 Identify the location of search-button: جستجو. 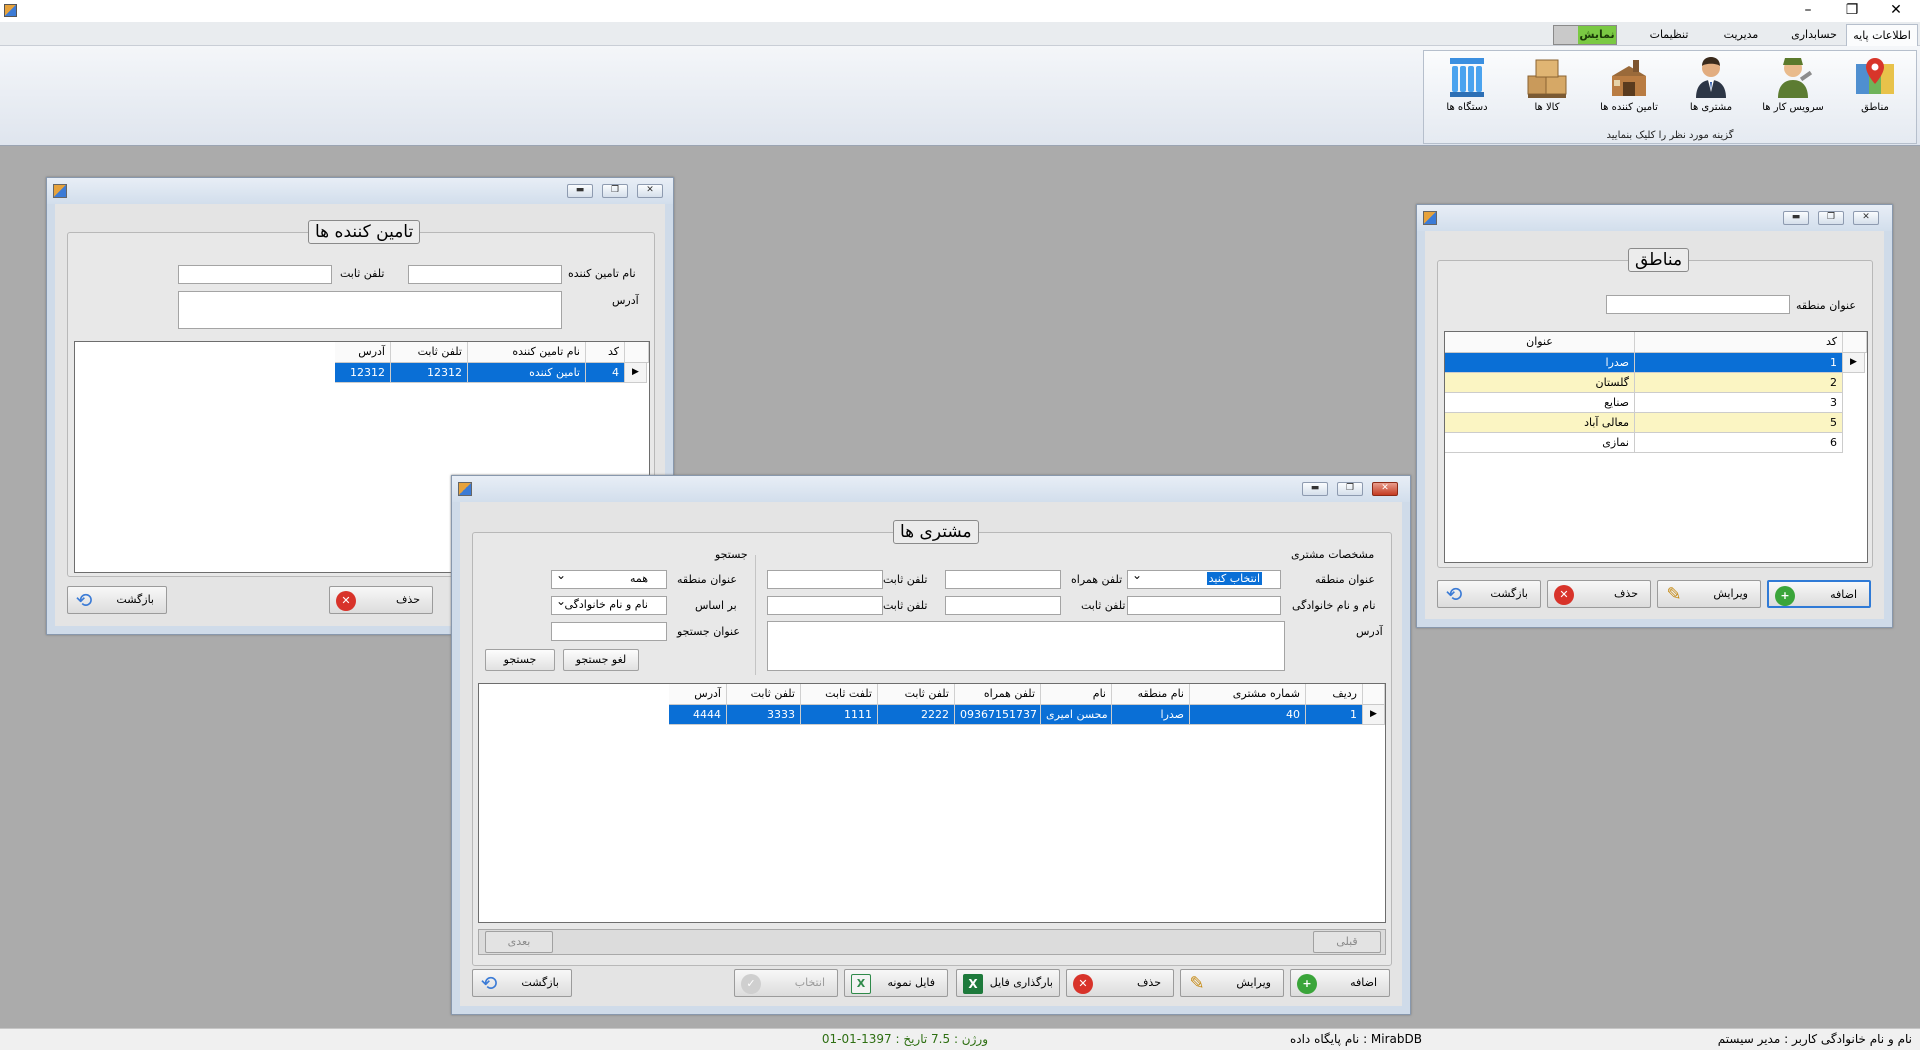
(520, 660).